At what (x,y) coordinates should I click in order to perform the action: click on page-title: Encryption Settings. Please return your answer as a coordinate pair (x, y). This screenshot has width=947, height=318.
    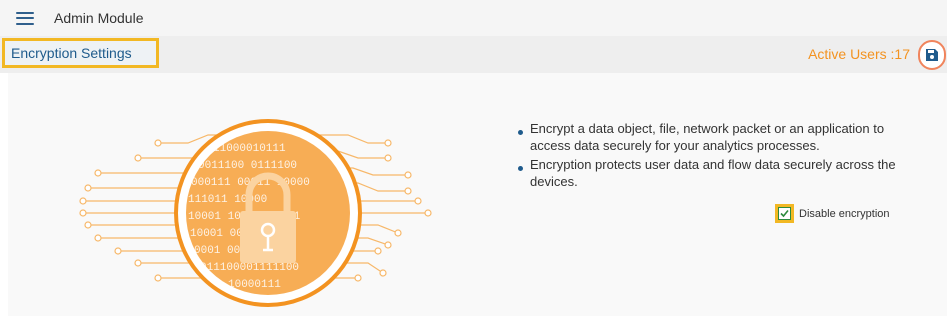
    Looking at the image, I should click on (80, 53).